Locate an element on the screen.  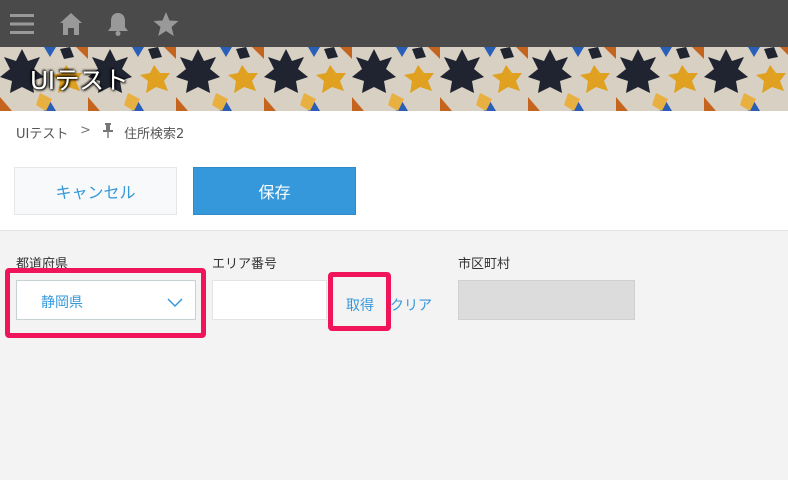
pin-icon is located at coordinates (108, 130).